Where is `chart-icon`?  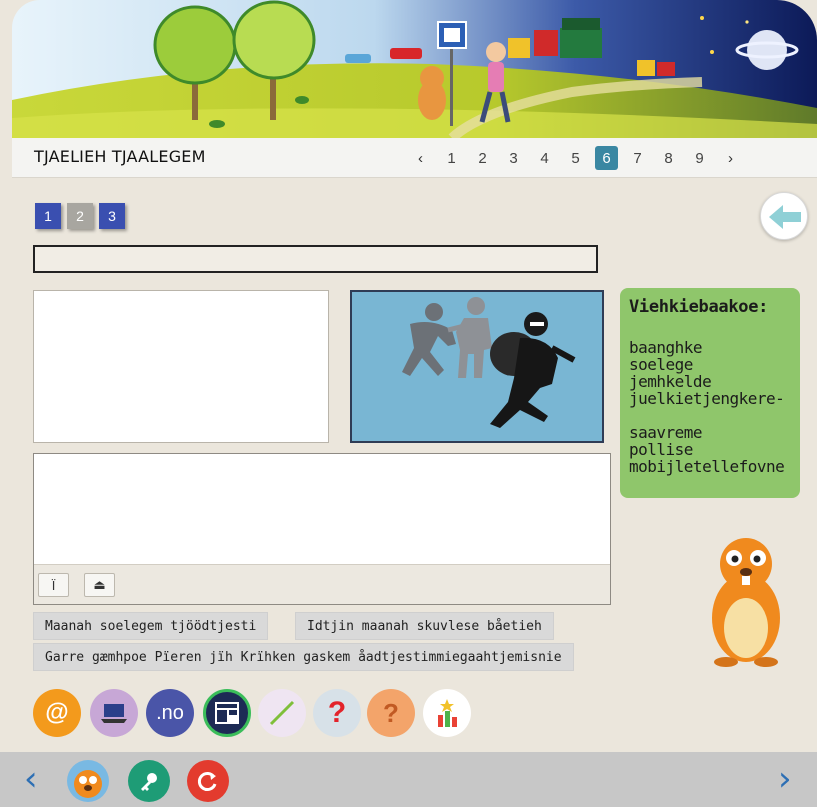 chart-icon is located at coordinates (447, 713).